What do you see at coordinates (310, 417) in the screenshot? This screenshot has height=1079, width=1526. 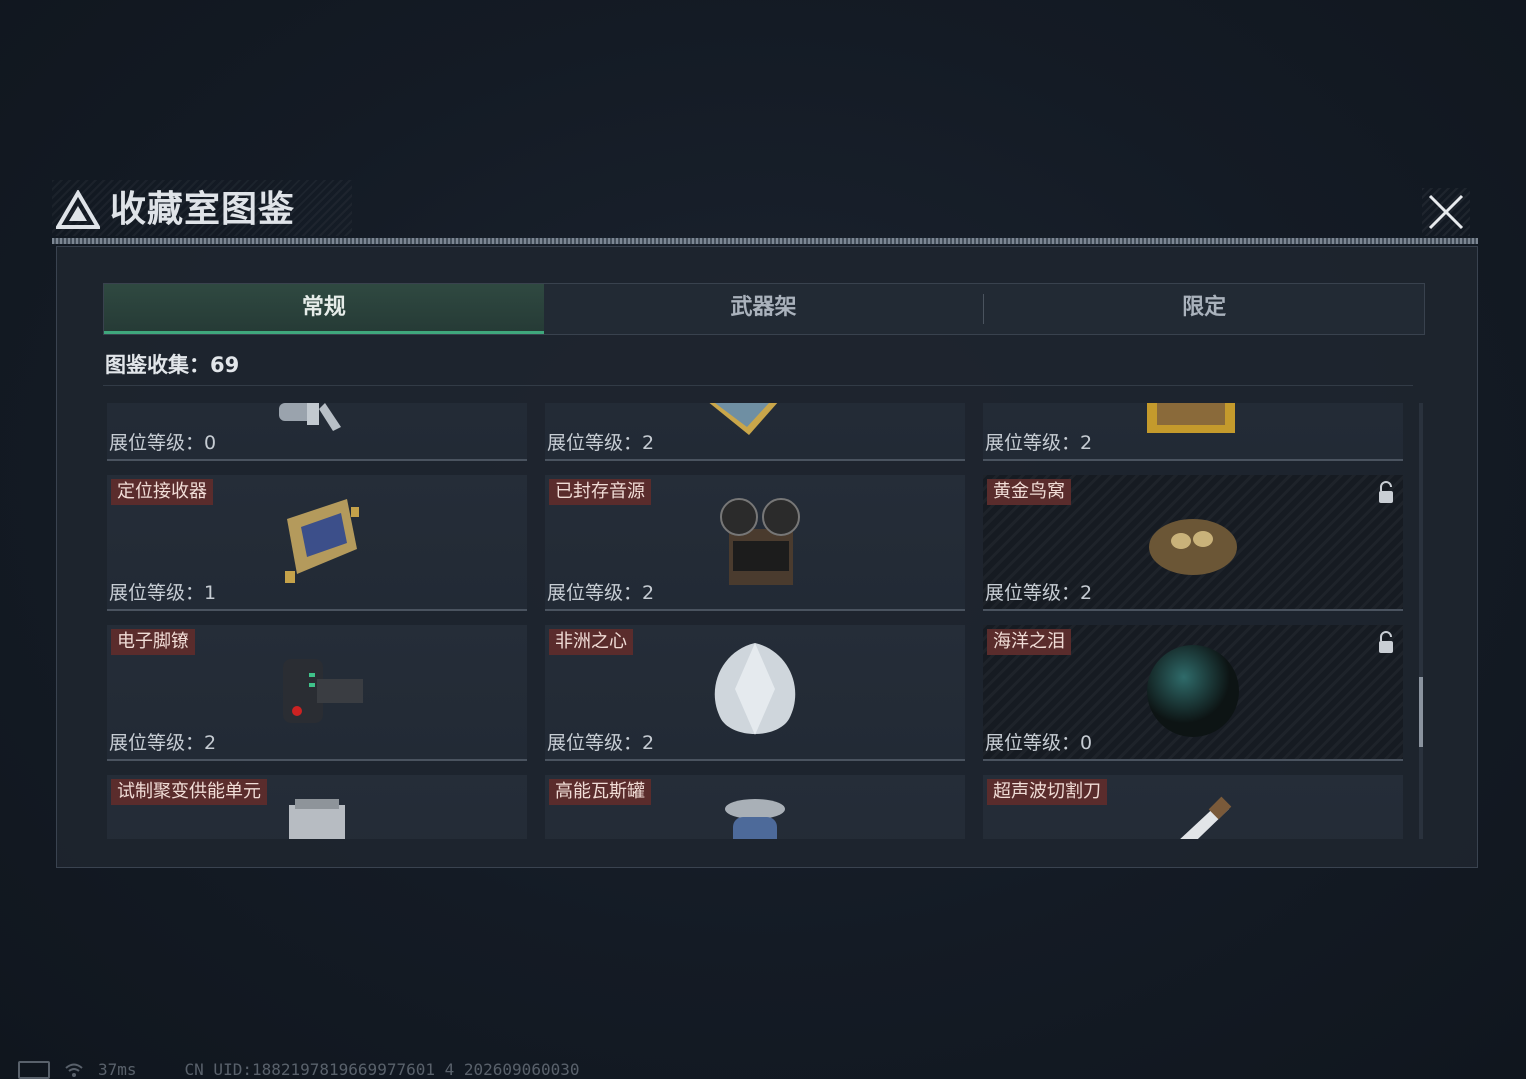 I see `flashlight-icon` at bounding box center [310, 417].